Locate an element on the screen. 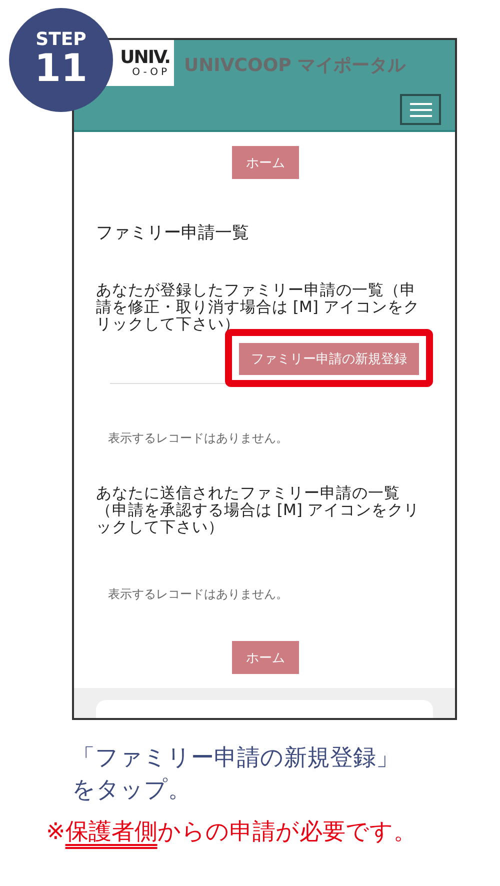  menu-icon is located at coordinates (421, 110).